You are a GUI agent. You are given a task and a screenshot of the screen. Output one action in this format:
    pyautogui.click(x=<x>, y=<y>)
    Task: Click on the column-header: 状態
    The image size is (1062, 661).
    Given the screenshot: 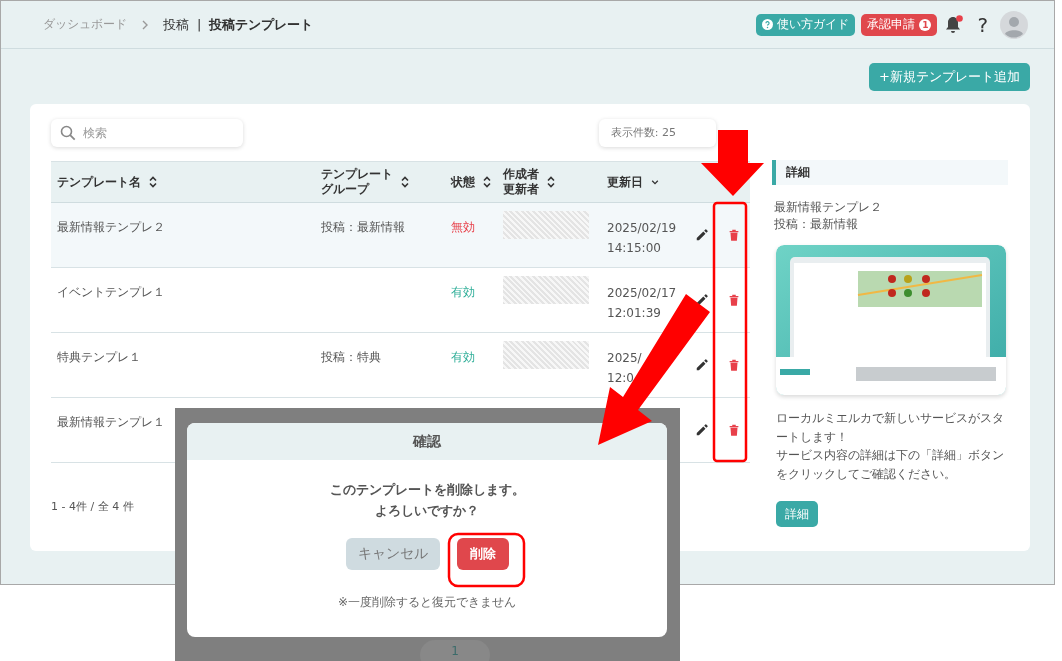 What is the action you would take?
    pyautogui.click(x=463, y=182)
    